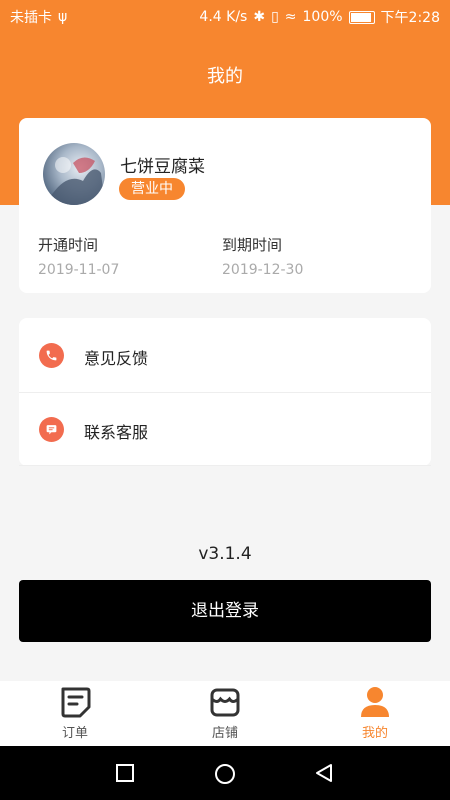  What do you see at coordinates (259, 17) in the screenshot?
I see `bluetooth-icon: ✱` at bounding box center [259, 17].